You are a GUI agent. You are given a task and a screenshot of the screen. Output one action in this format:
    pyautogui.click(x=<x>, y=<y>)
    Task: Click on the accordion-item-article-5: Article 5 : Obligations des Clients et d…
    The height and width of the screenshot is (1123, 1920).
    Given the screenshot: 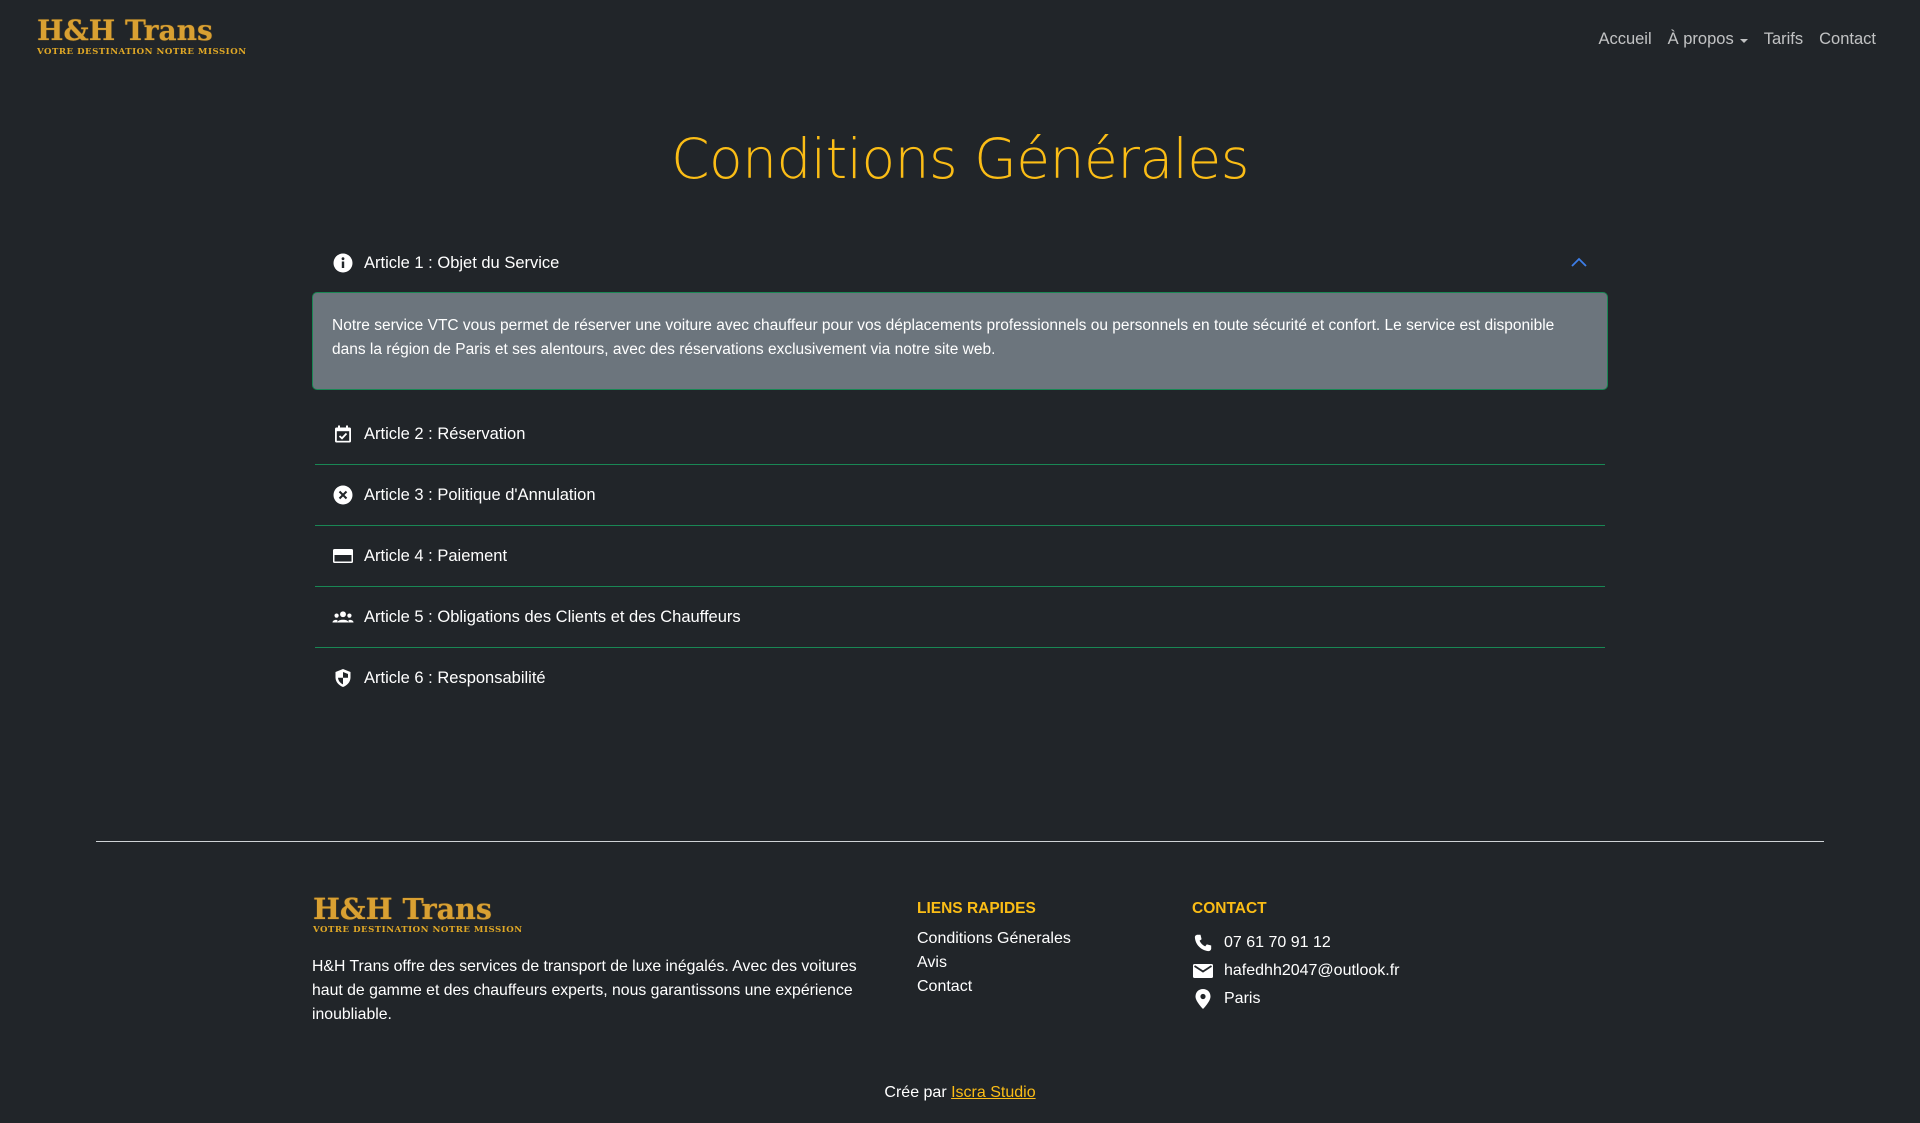 What is the action you would take?
    pyautogui.click(x=960, y=617)
    